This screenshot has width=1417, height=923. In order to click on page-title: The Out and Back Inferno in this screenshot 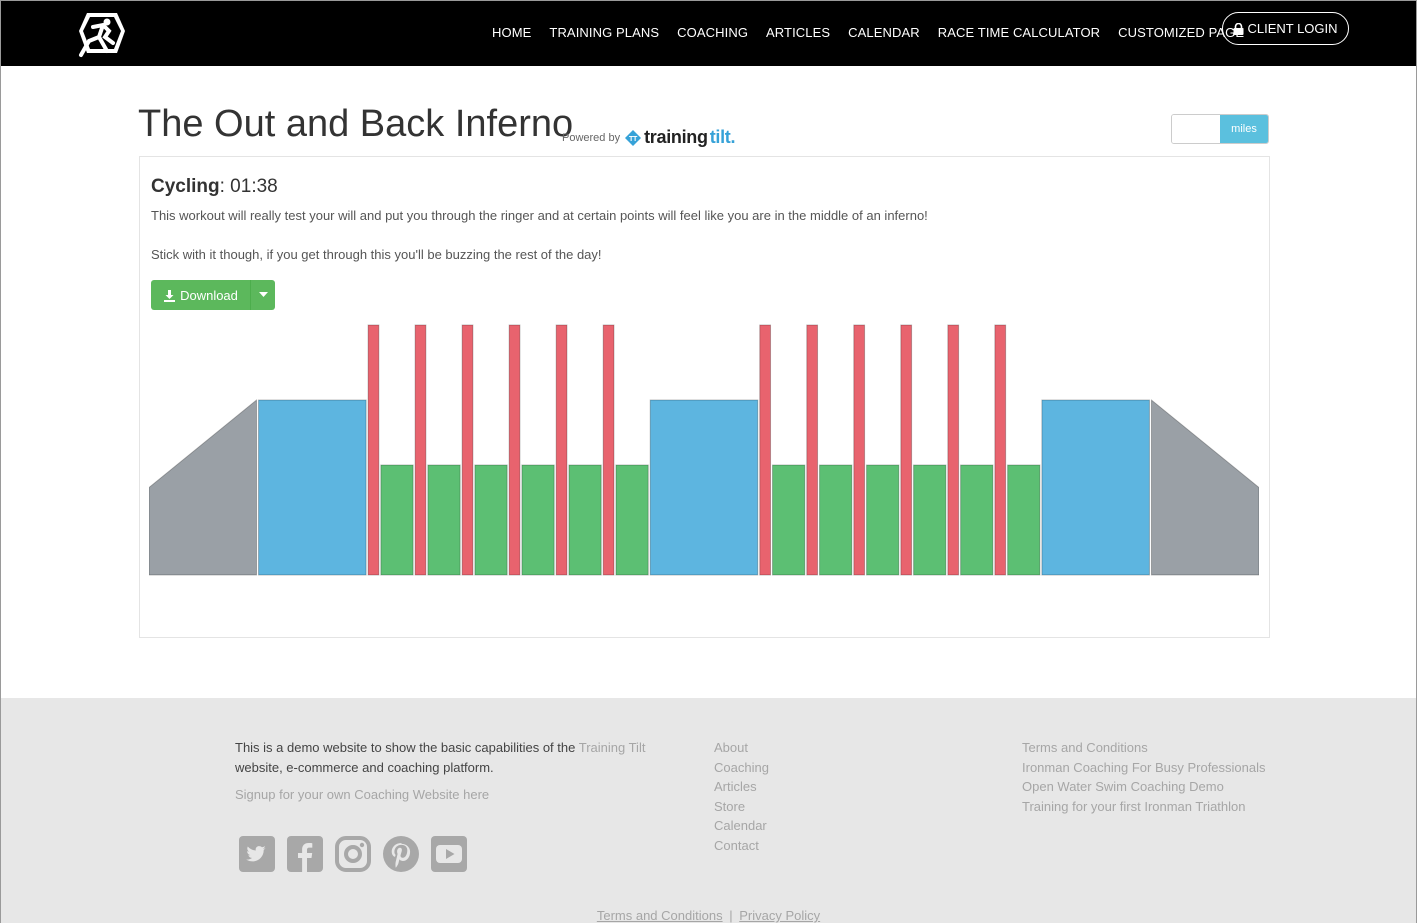, I will do `click(356, 124)`.